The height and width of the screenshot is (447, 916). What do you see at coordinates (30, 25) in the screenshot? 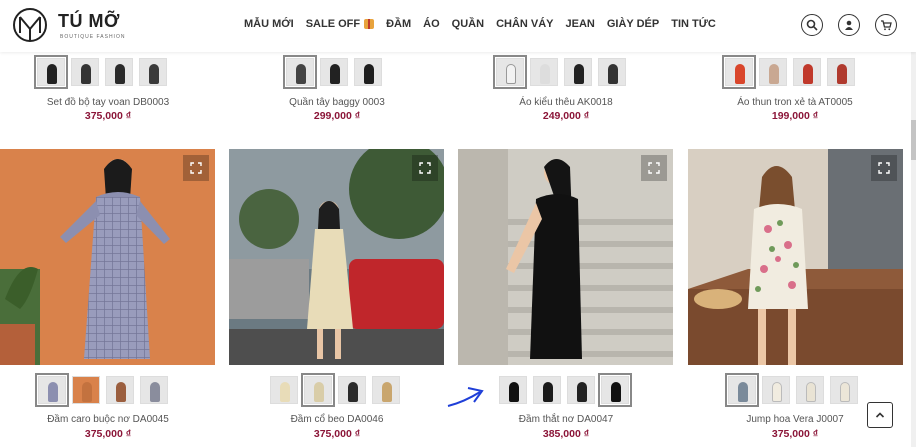
I see `brand-logo` at bounding box center [30, 25].